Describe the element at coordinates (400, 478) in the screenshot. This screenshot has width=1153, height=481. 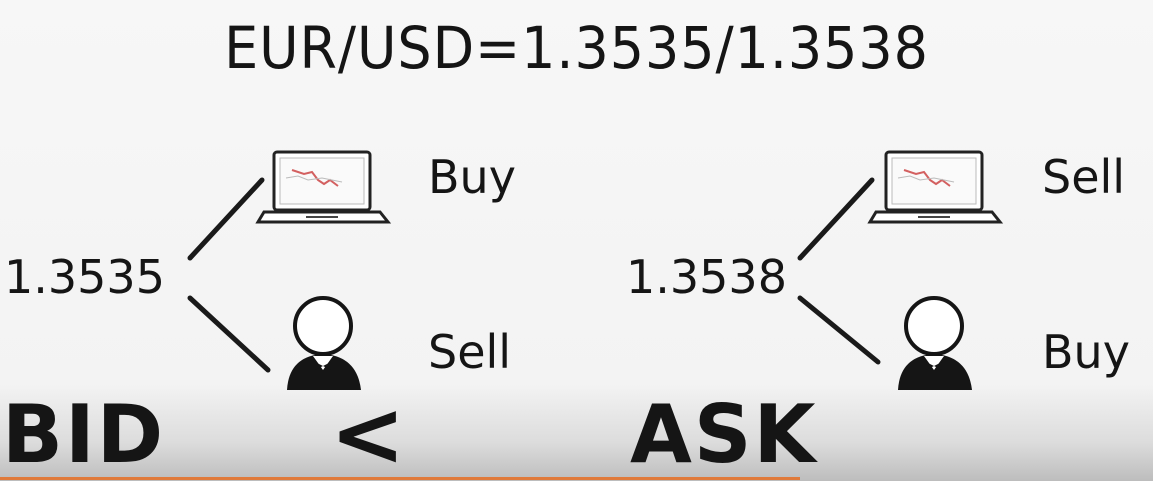
I see `progress-underline` at that location.